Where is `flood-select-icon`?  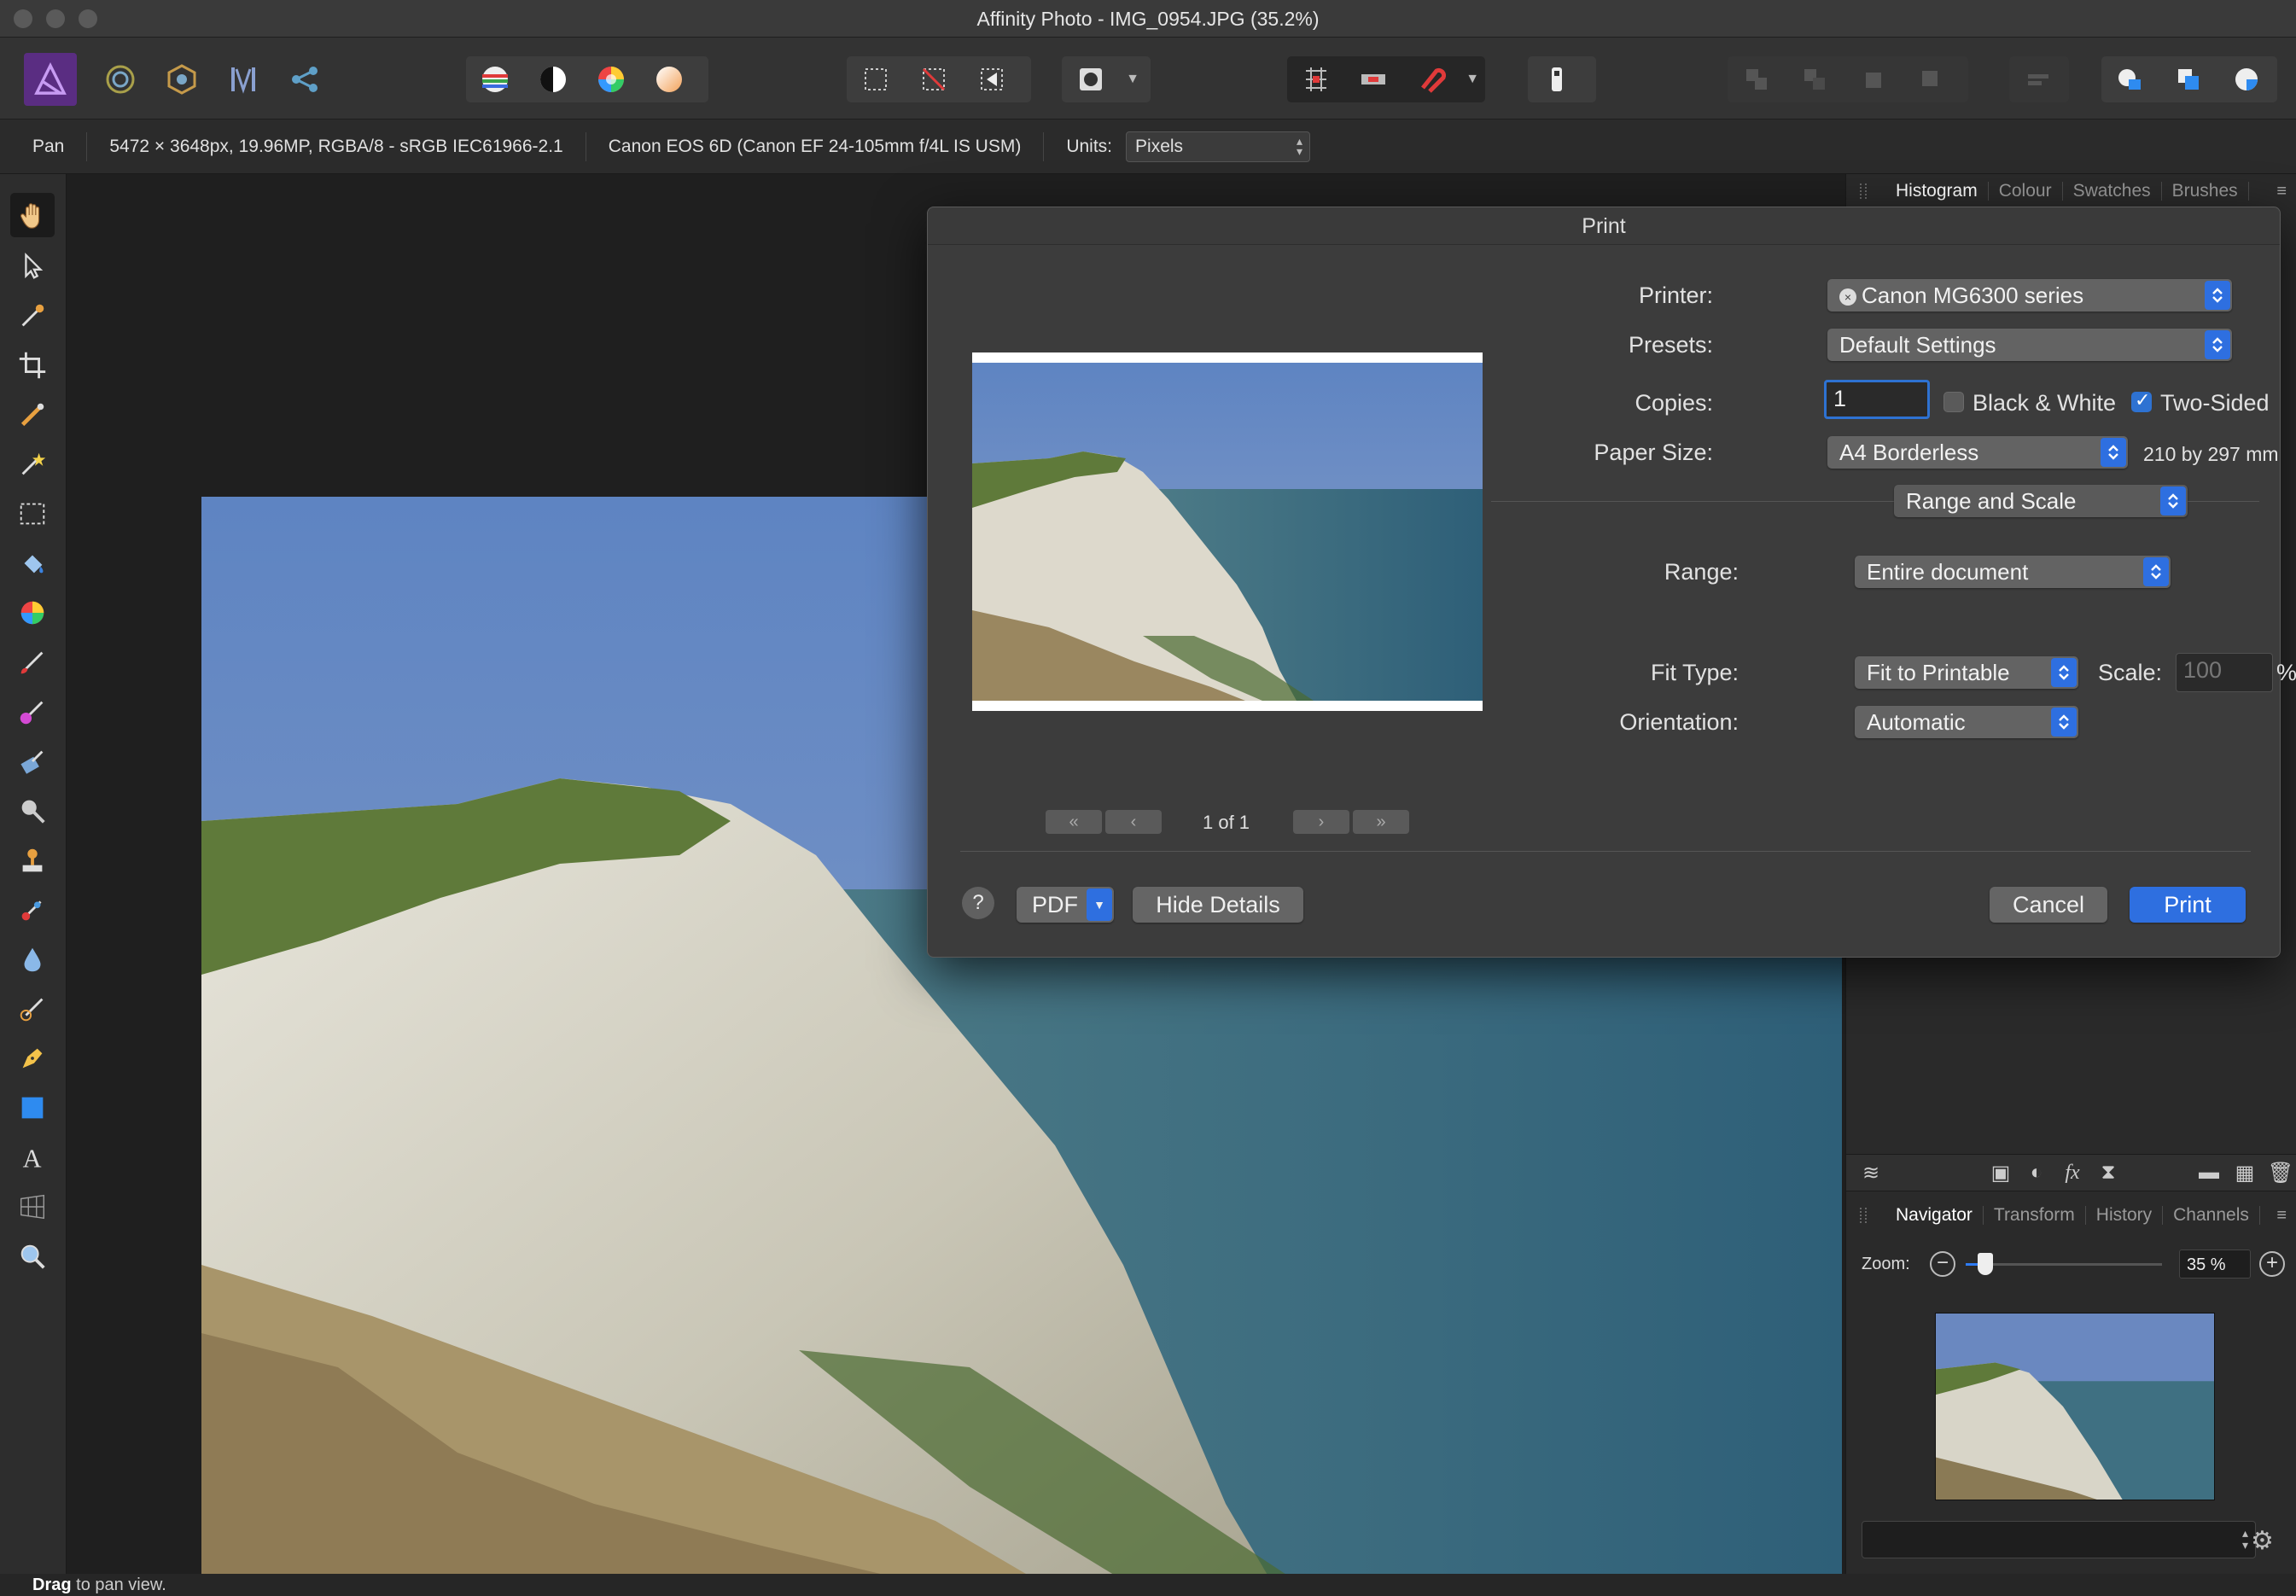
flood-select-icon is located at coordinates (33, 464).